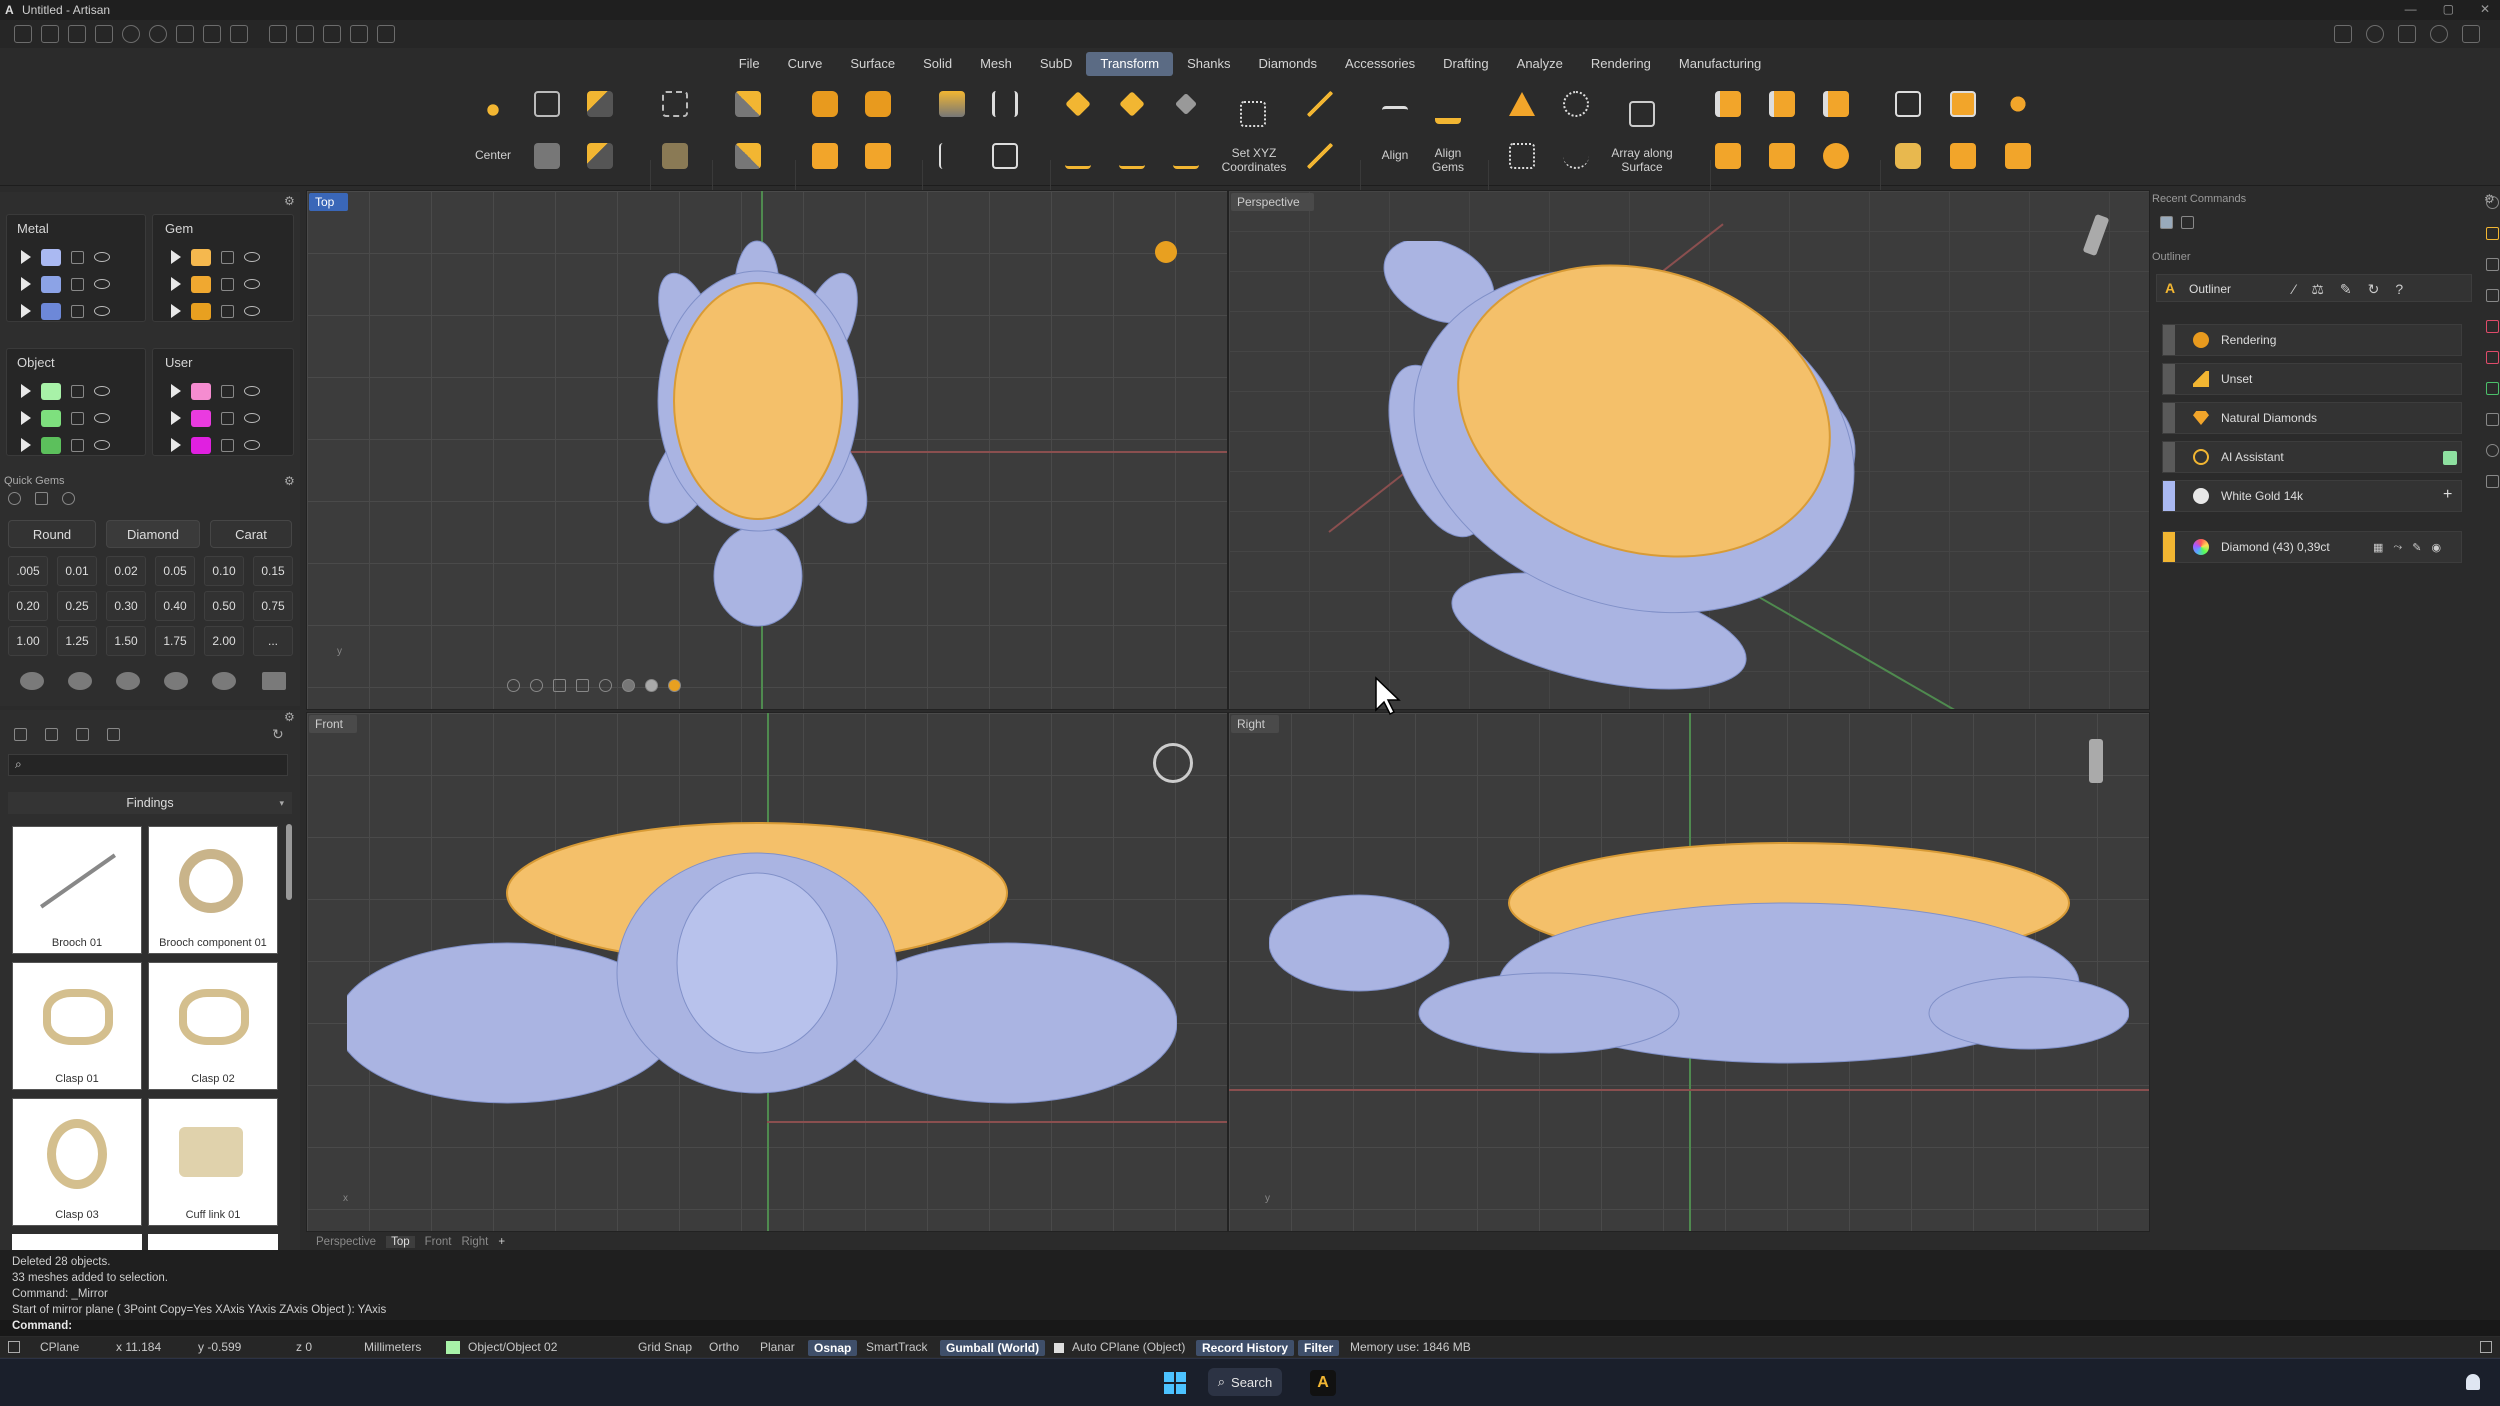 Image resolution: width=2500 pixels, height=1406 pixels. I want to click on status-ortho: Ortho, so click(724, 1347).